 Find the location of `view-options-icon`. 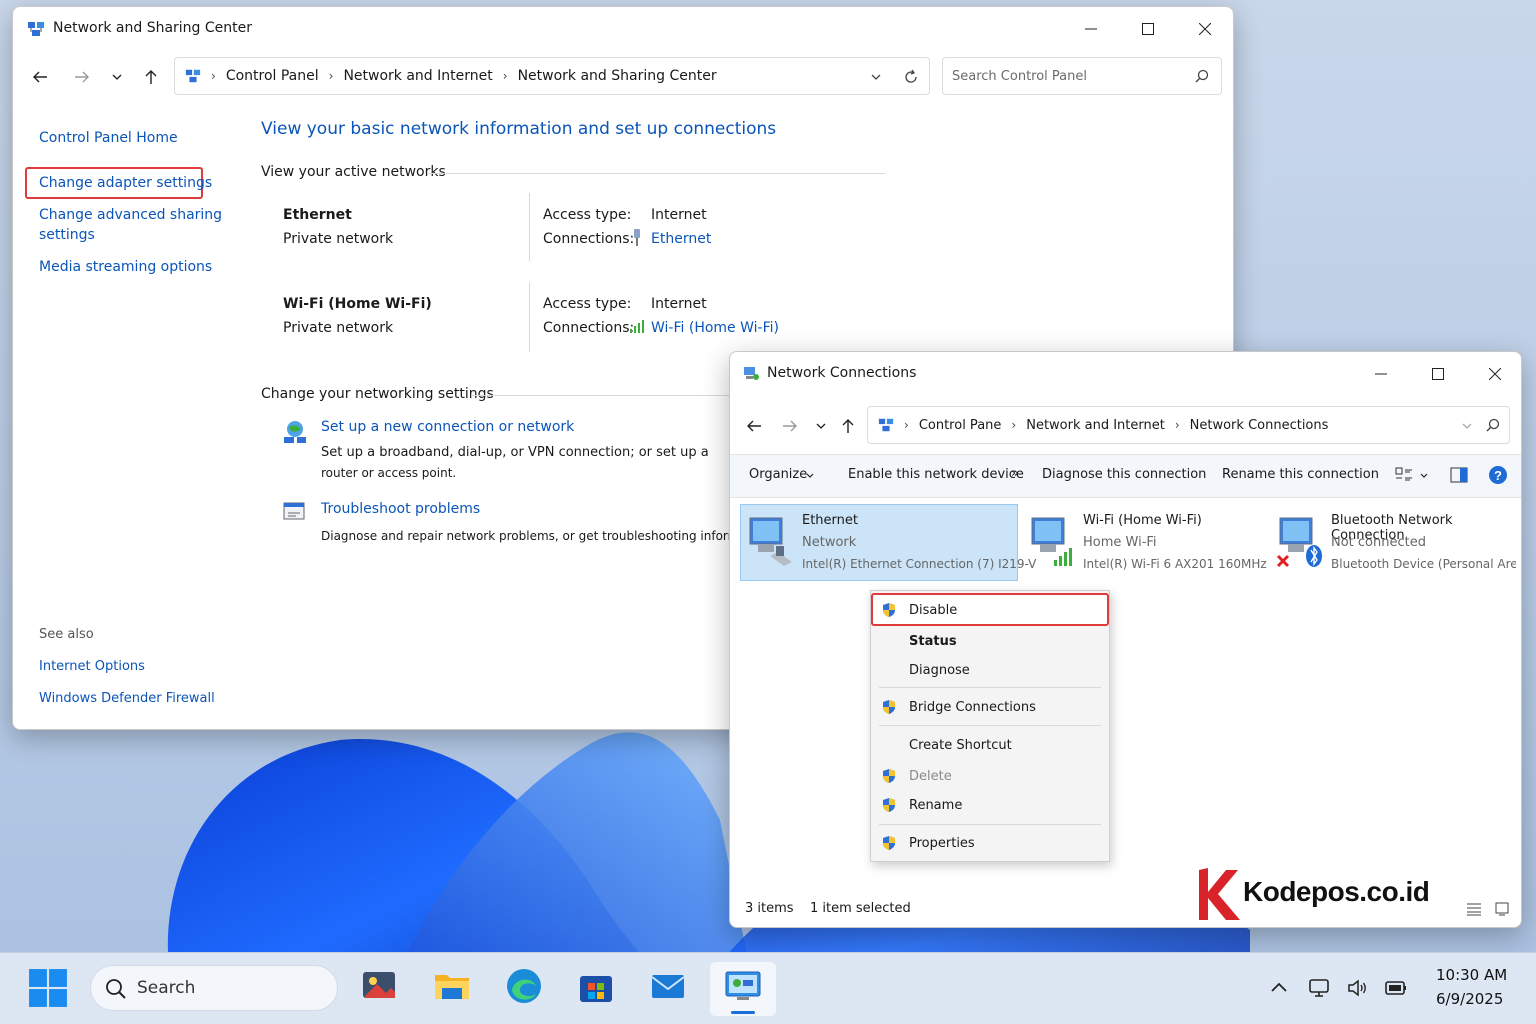

view-options-icon is located at coordinates (1404, 475).